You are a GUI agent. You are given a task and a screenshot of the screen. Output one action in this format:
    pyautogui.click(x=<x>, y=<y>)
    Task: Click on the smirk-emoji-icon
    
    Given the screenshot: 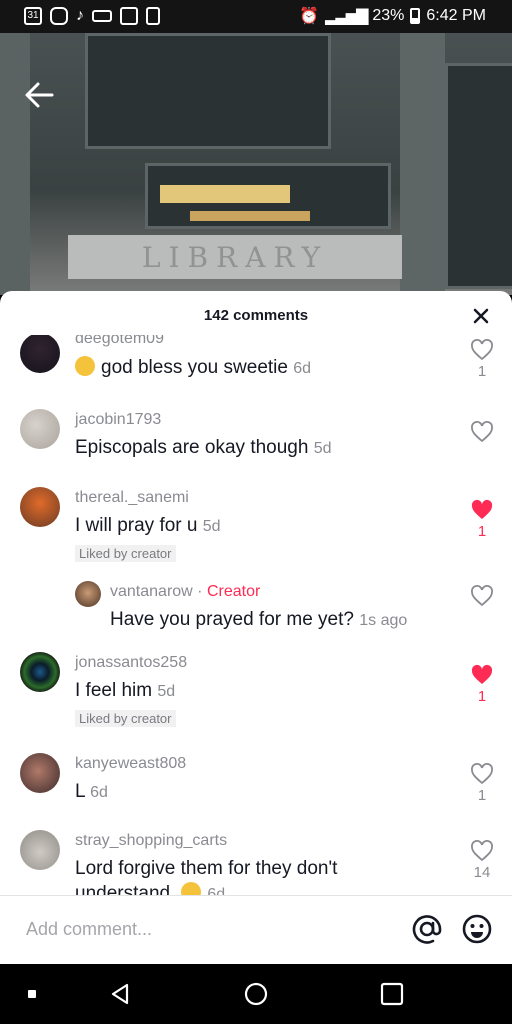 What is the action you would take?
    pyautogui.click(x=85, y=366)
    